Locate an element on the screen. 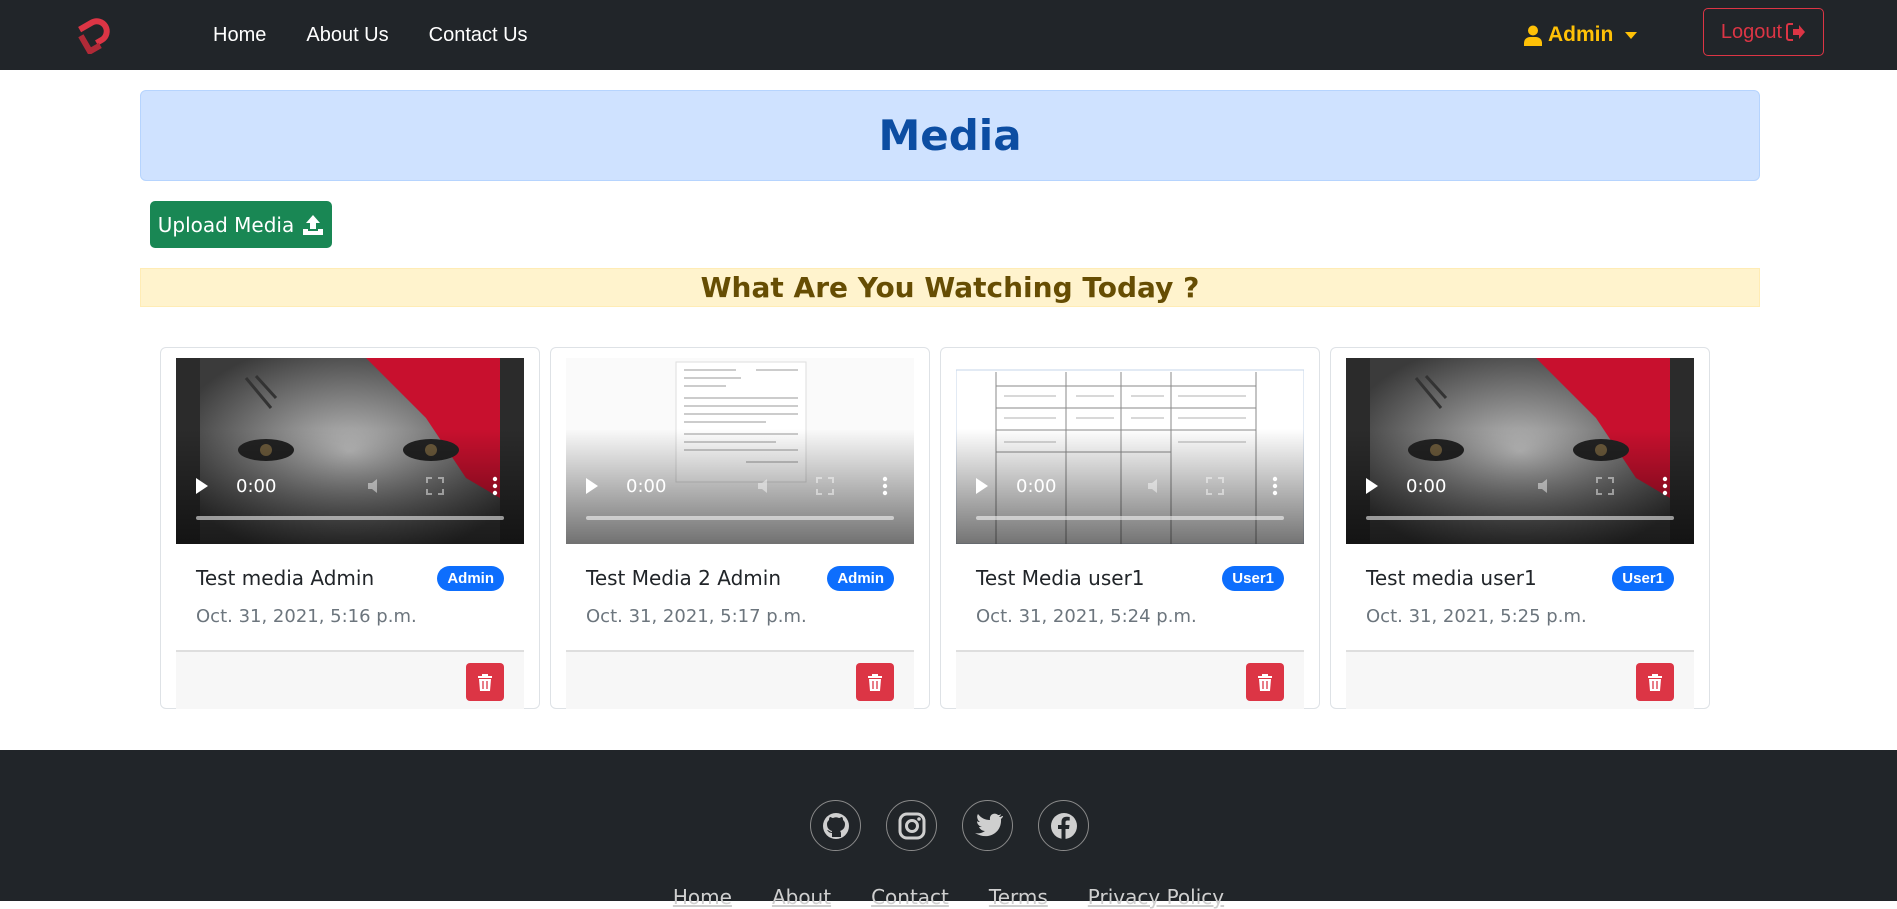 This screenshot has width=1897, height=909. nav-links: Home About Us Contact Us is located at coordinates (370, 35).